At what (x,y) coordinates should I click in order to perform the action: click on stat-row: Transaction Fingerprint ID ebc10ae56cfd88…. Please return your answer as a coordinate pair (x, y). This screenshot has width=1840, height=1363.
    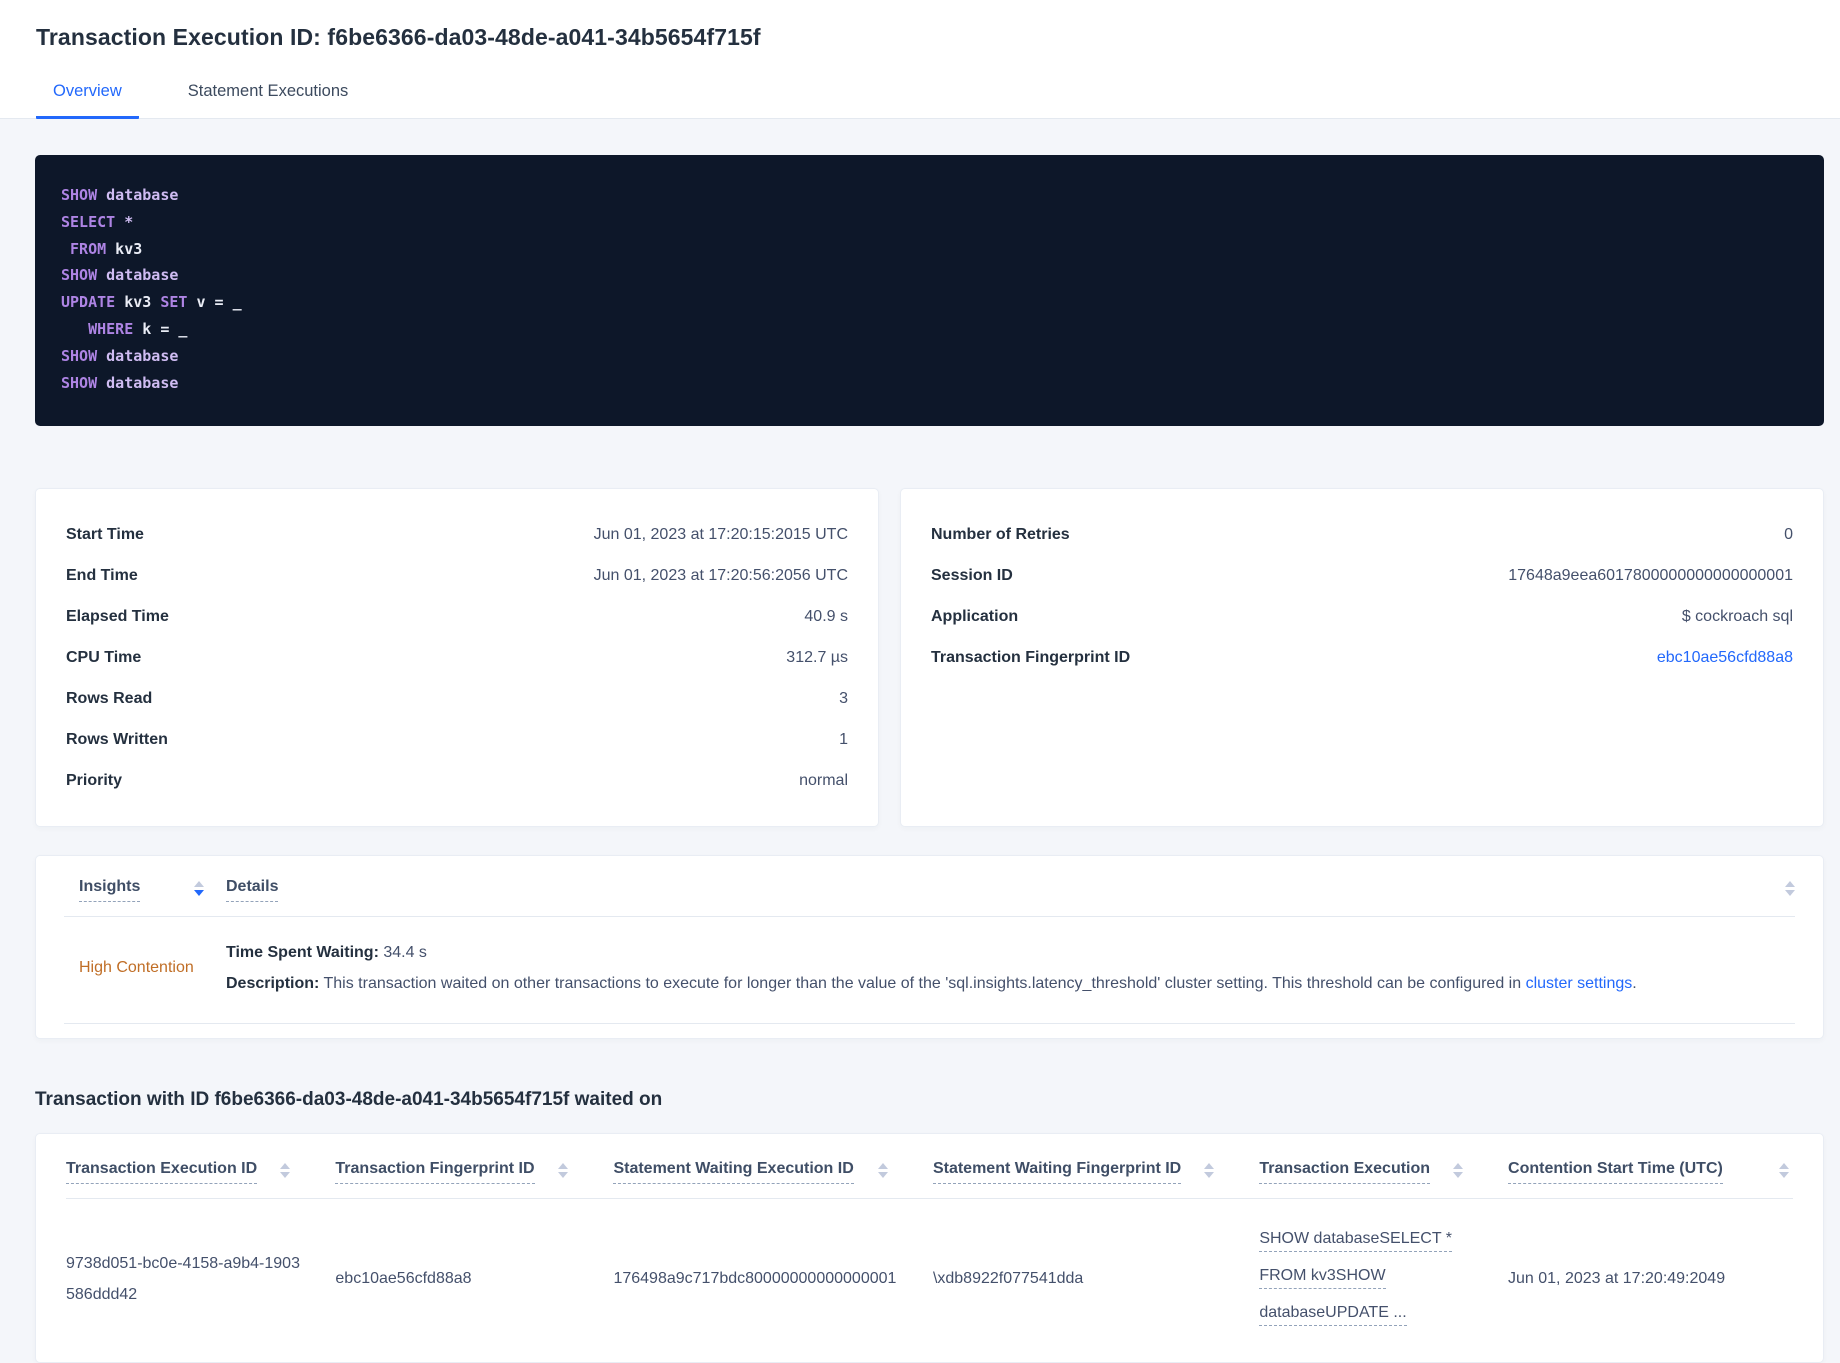
    Looking at the image, I should click on (1362, 657).